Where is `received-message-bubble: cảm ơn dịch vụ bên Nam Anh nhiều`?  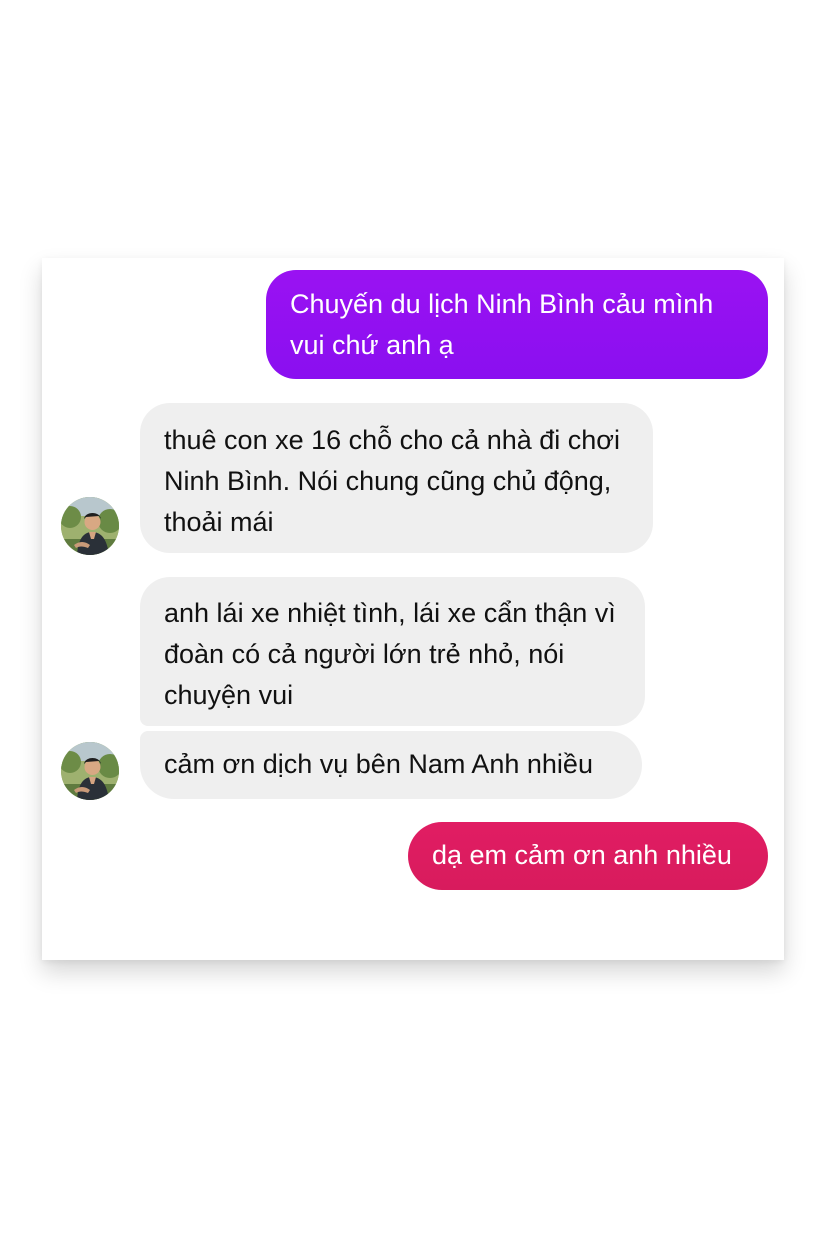 received-message-bubble: cảm ơn dịch vụ bên Nam Anh nhiều is located at coordinates (391, 765).